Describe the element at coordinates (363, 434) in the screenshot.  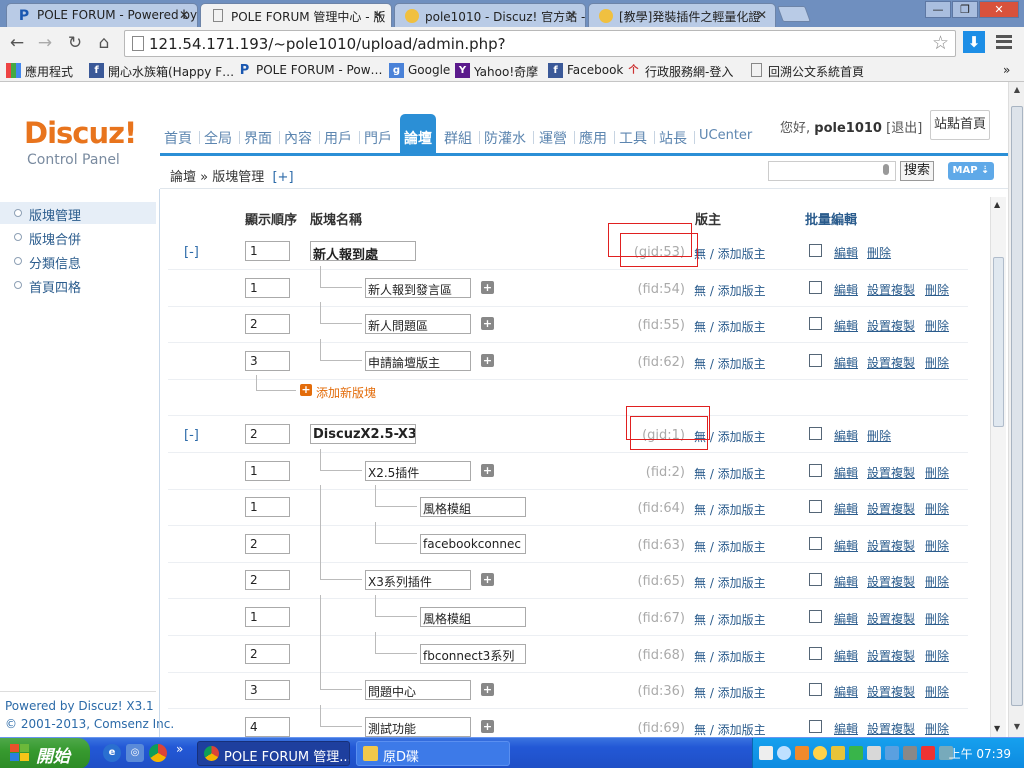
I see `forum-name-input: DiscuzX2.5-X3.` at that location.